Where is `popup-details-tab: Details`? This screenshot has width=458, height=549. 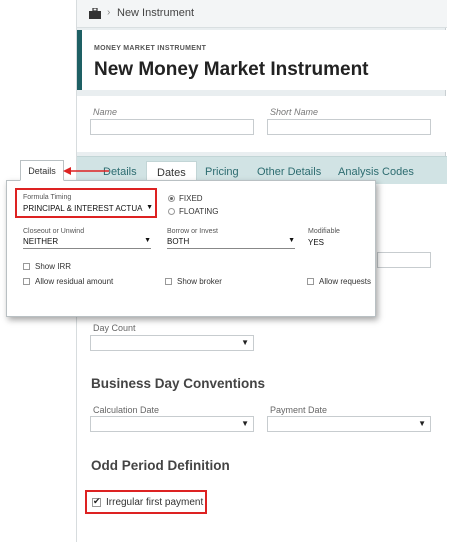 popup-details-tab: Details is located at coordinates (42, 170).